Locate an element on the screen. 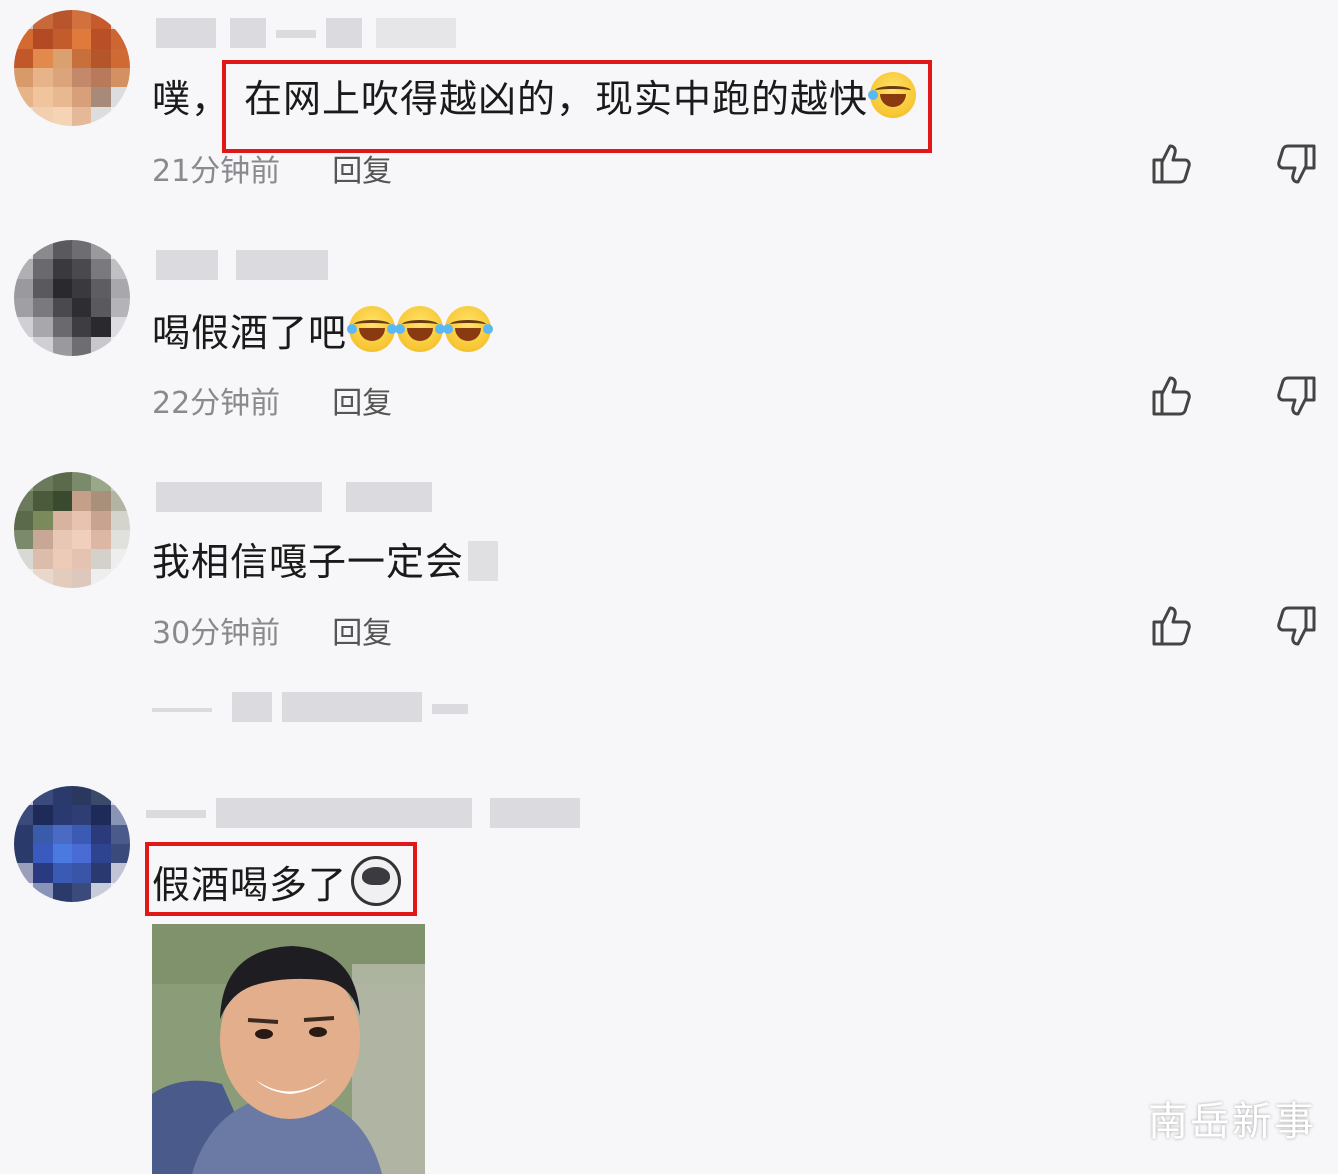  comment-text: 喝假酒了吧 is located at coordinates (323, 331).